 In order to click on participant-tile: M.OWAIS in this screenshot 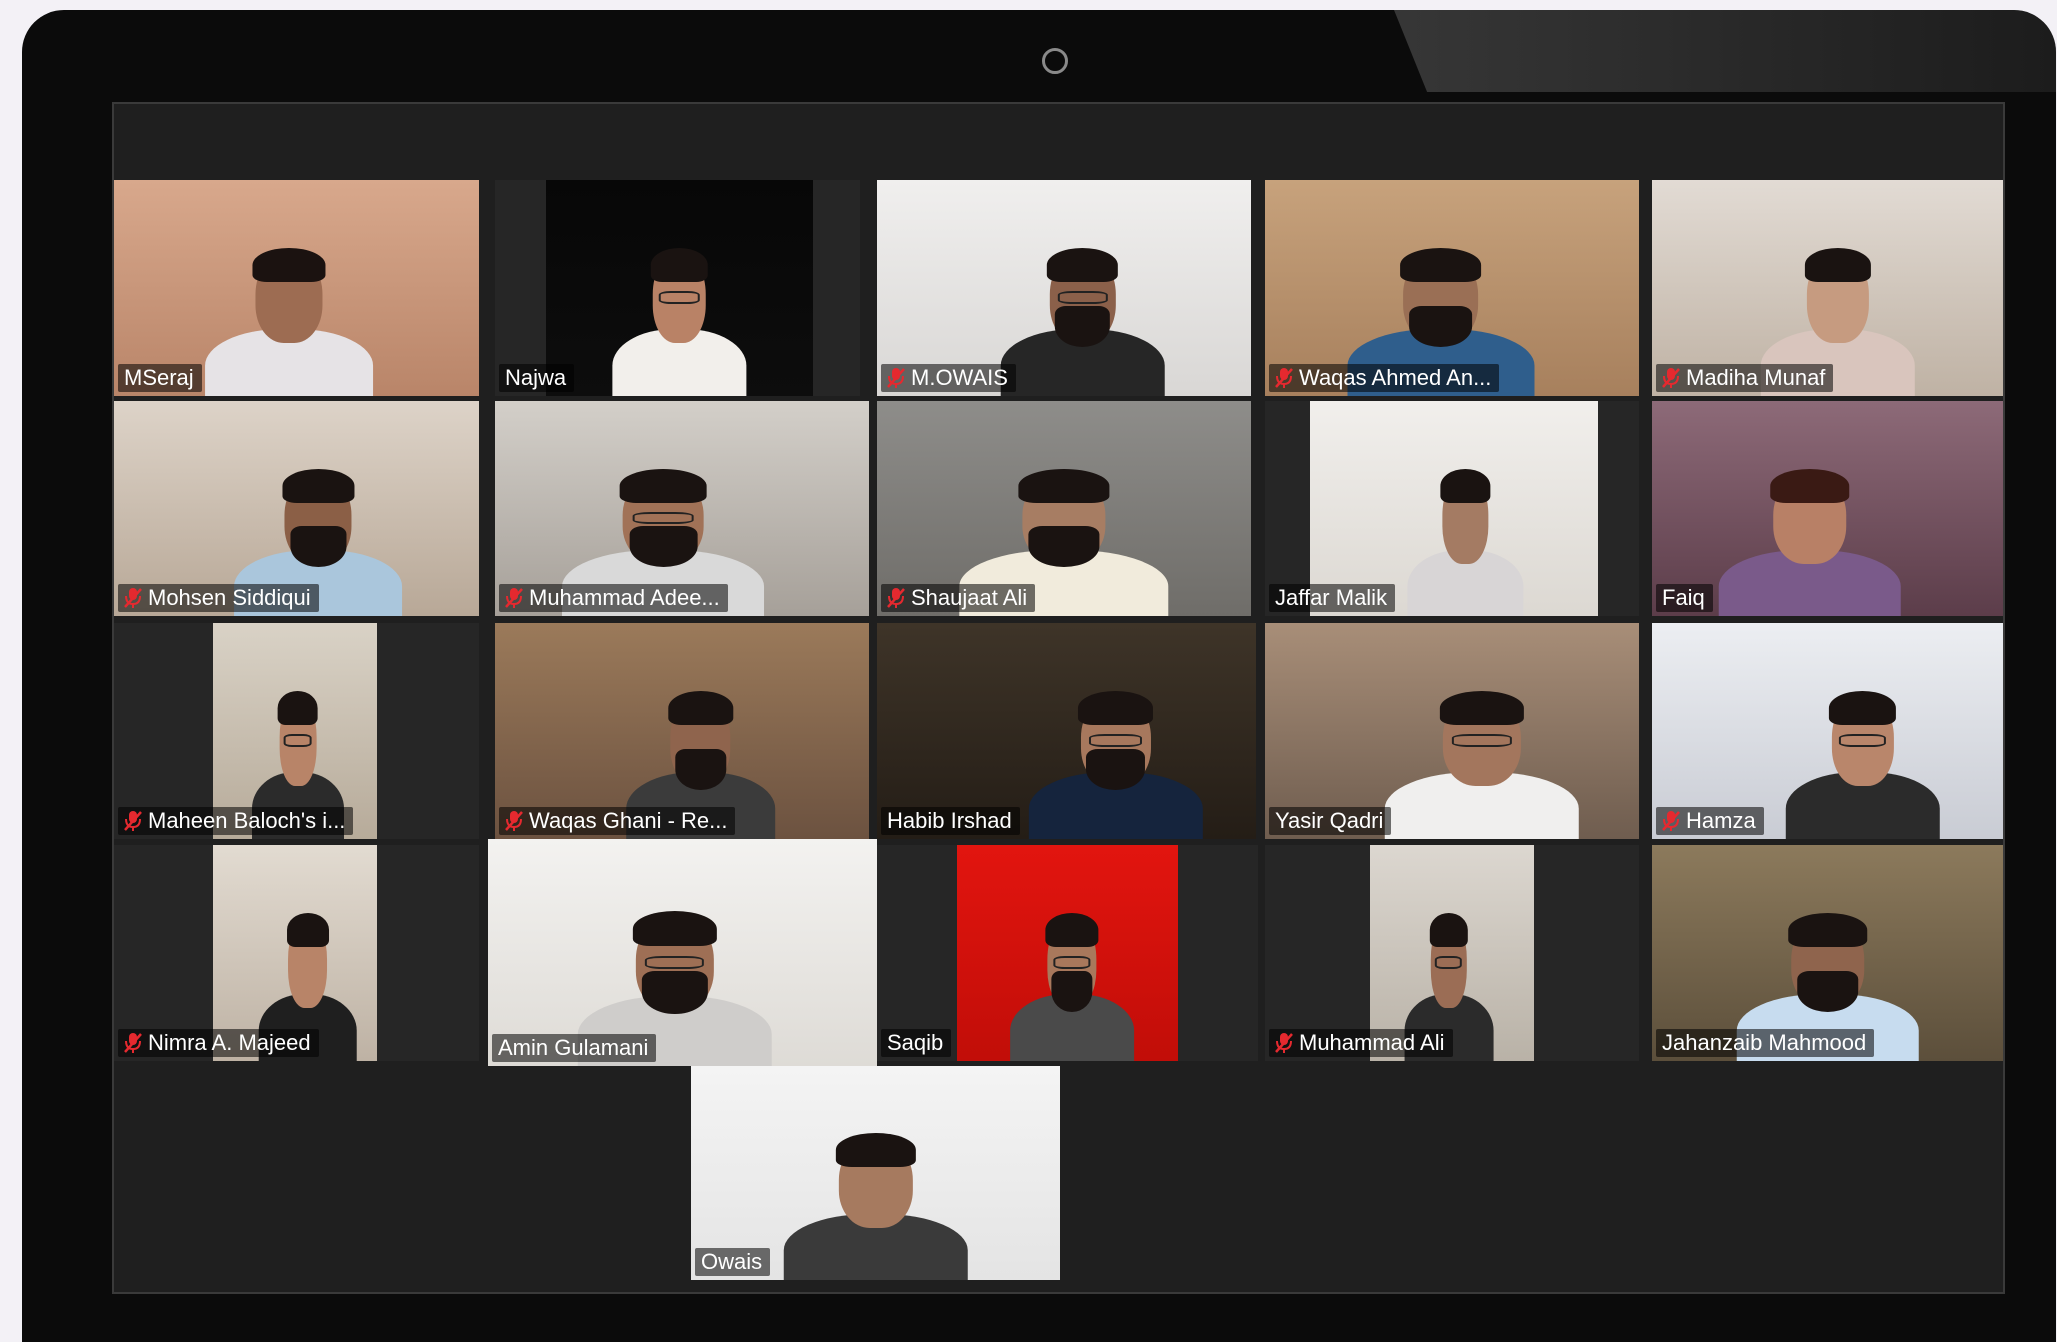, I will do `click(1064, 288)`.